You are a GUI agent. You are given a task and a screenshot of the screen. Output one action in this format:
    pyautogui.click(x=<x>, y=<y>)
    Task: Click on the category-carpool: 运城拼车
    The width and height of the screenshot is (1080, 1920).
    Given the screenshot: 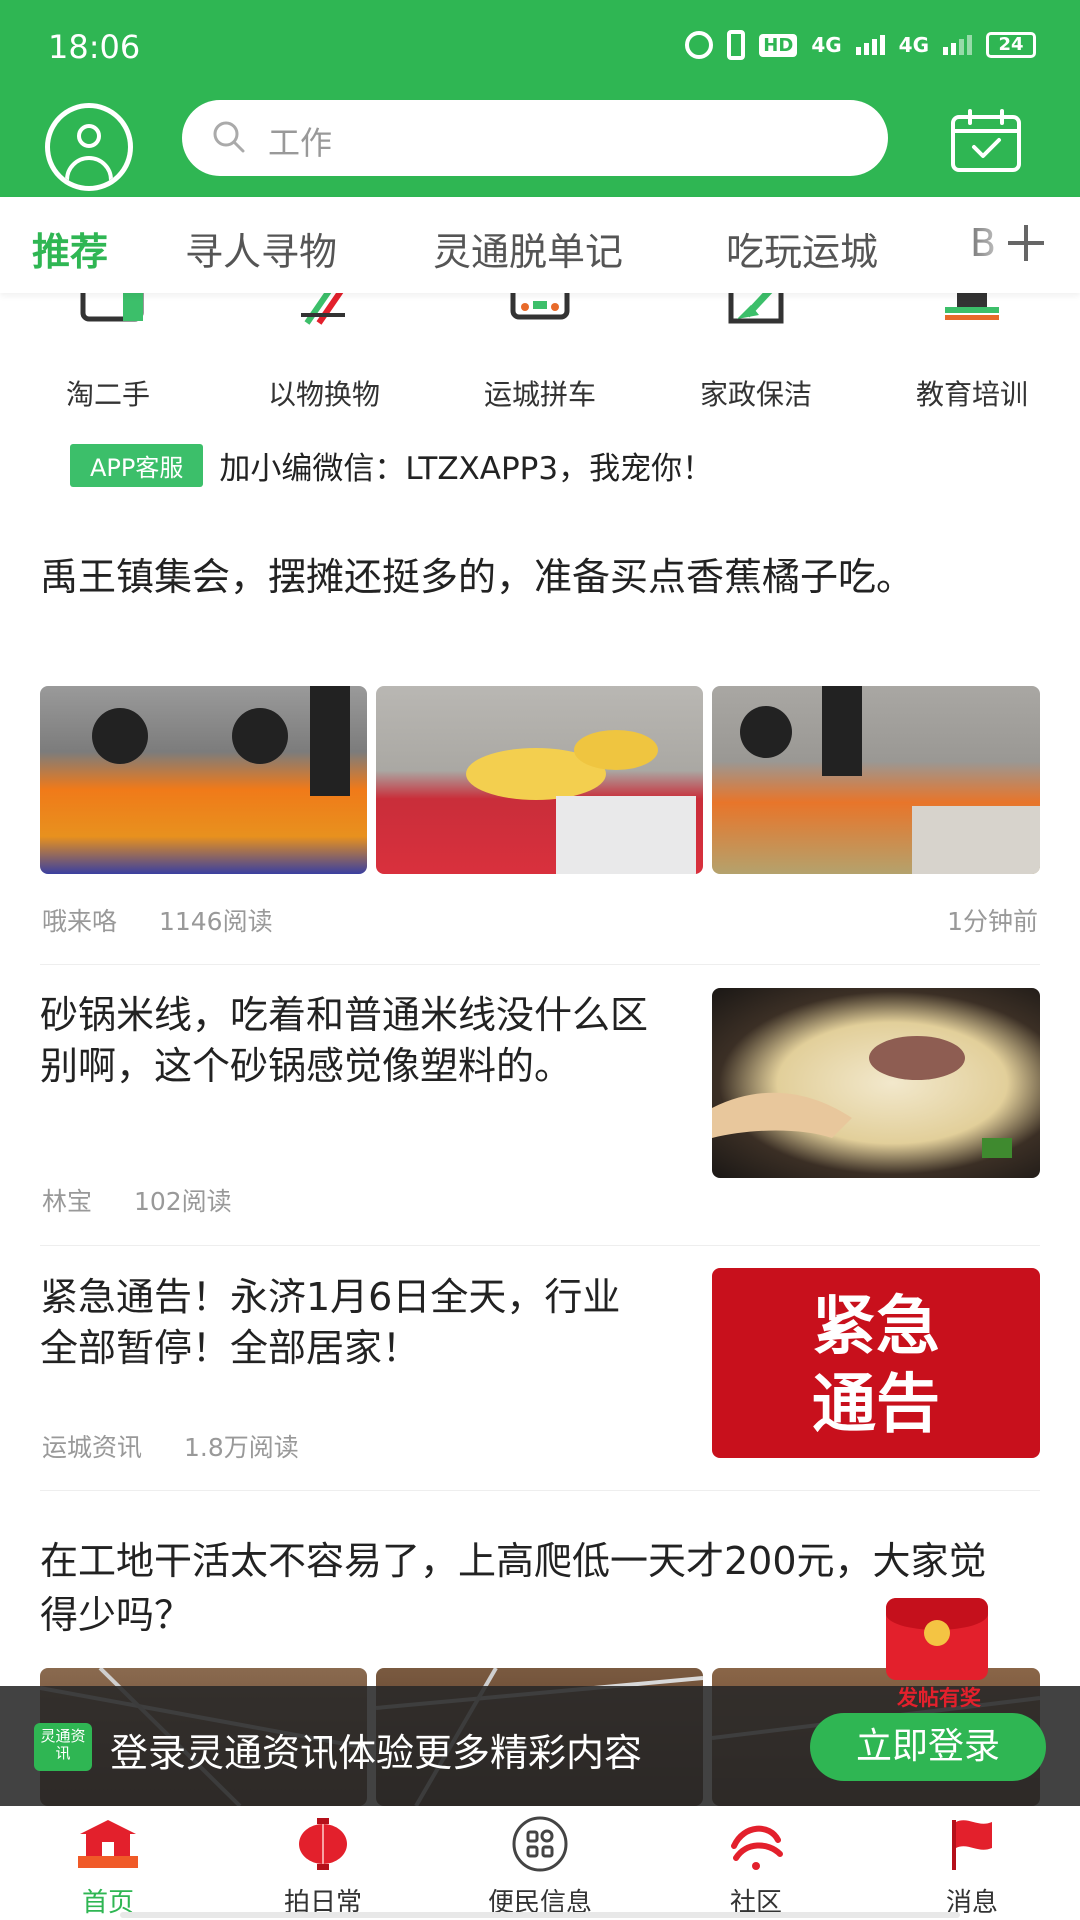 What is the action you would take?
    pyautogui.click(x=540, y=353)
    